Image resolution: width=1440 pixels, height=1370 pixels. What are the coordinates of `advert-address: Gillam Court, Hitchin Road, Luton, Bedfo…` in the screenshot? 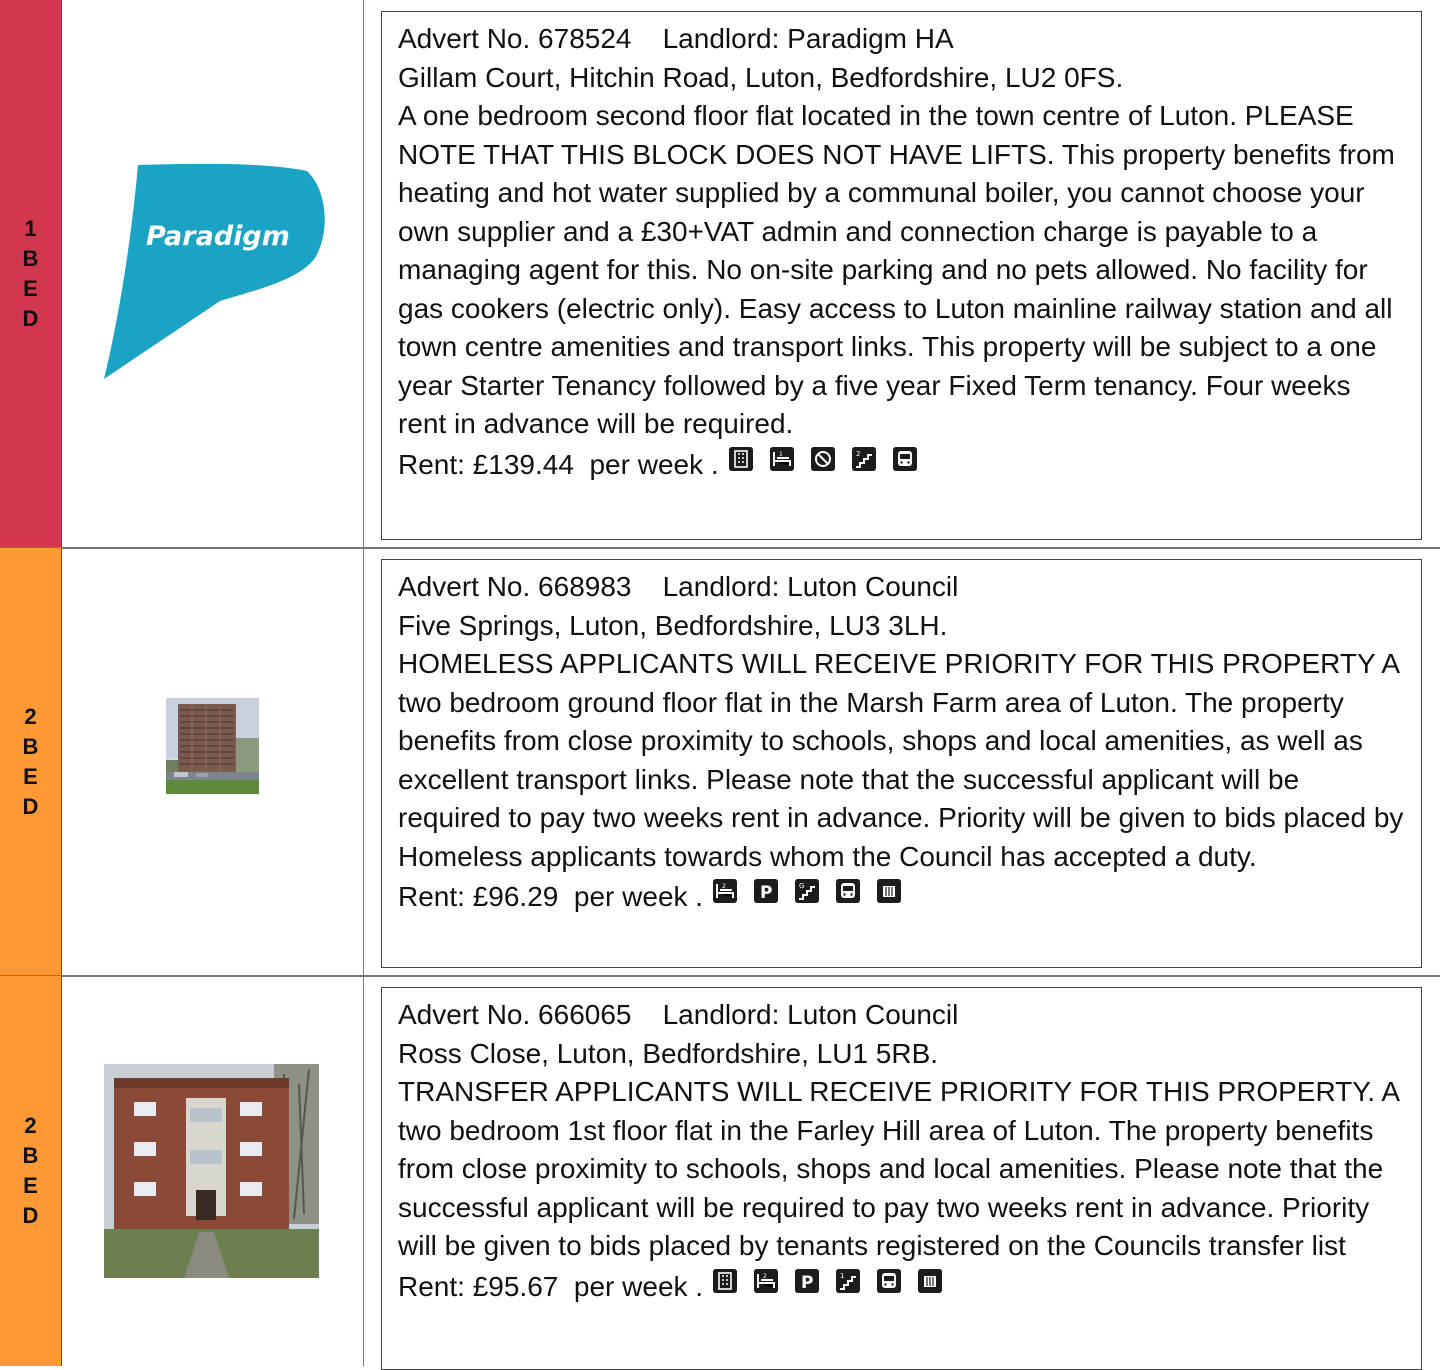 It's located at (761, 77).